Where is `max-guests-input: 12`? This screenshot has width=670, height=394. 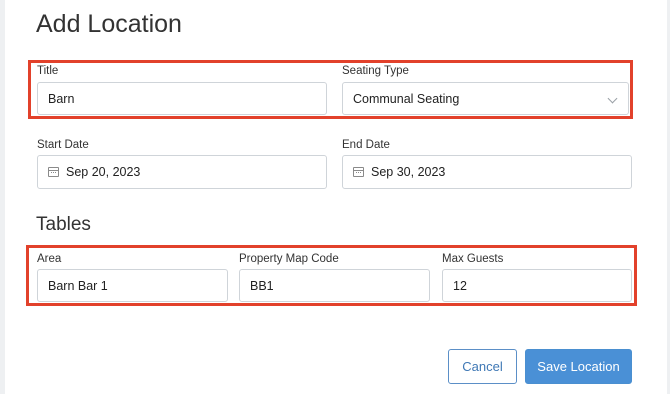
max-guests-input: 12 is located at coordinates (537, 285).